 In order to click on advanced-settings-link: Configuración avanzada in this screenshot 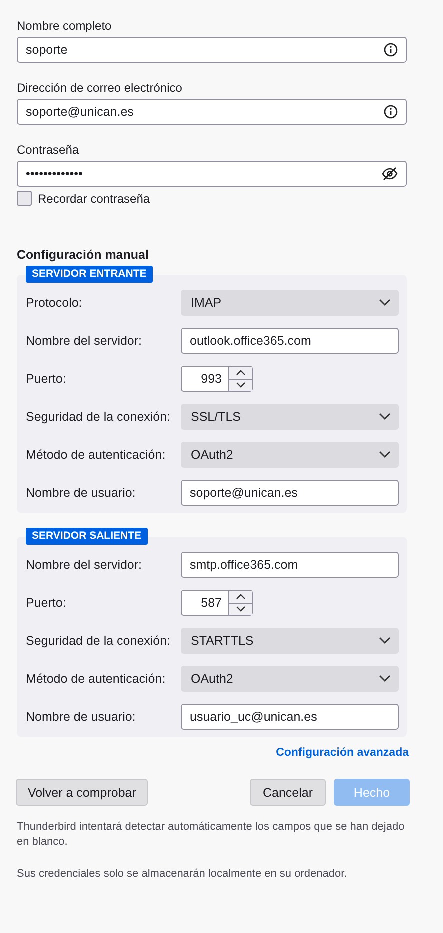, I will do `click(342, 753)`.